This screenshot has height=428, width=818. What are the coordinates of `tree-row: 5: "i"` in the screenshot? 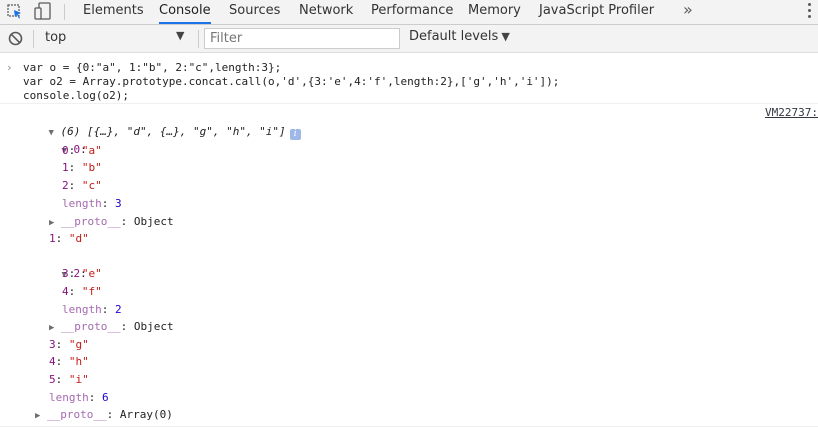 It's located at (69, 379).